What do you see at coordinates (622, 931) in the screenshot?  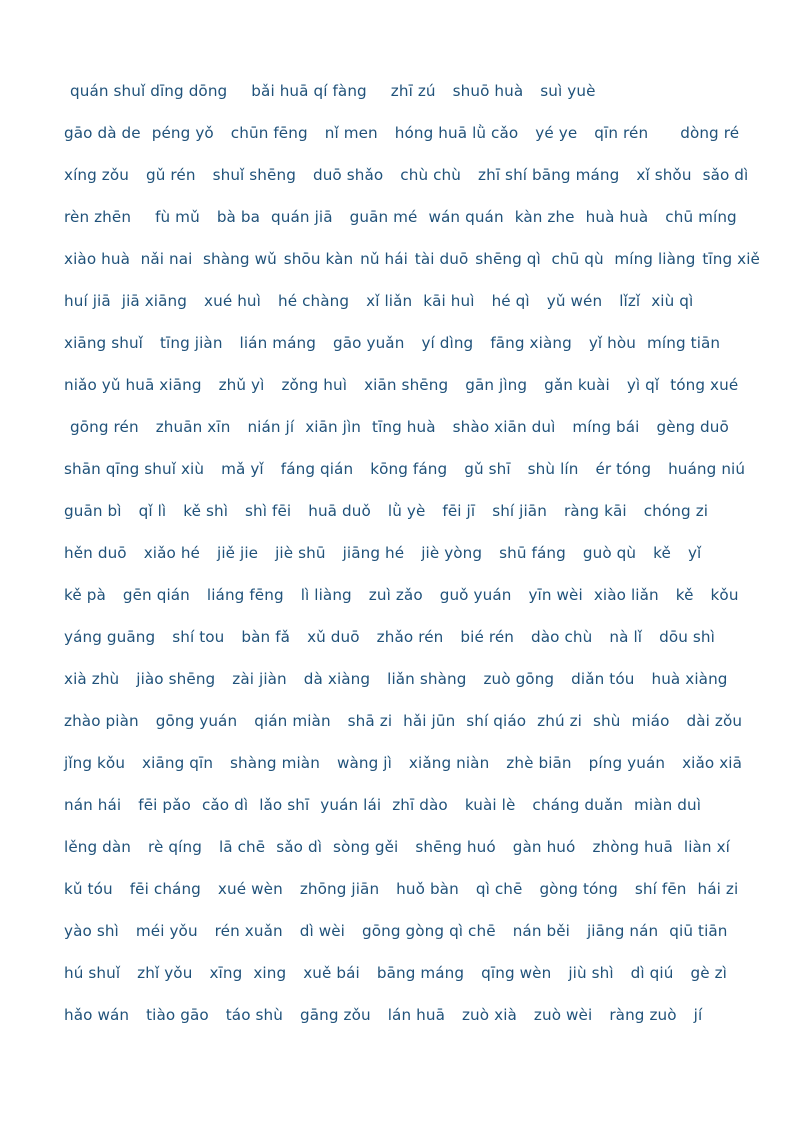 I see `pinyin-word: jiāng nán` at bounding box center [622, 931].